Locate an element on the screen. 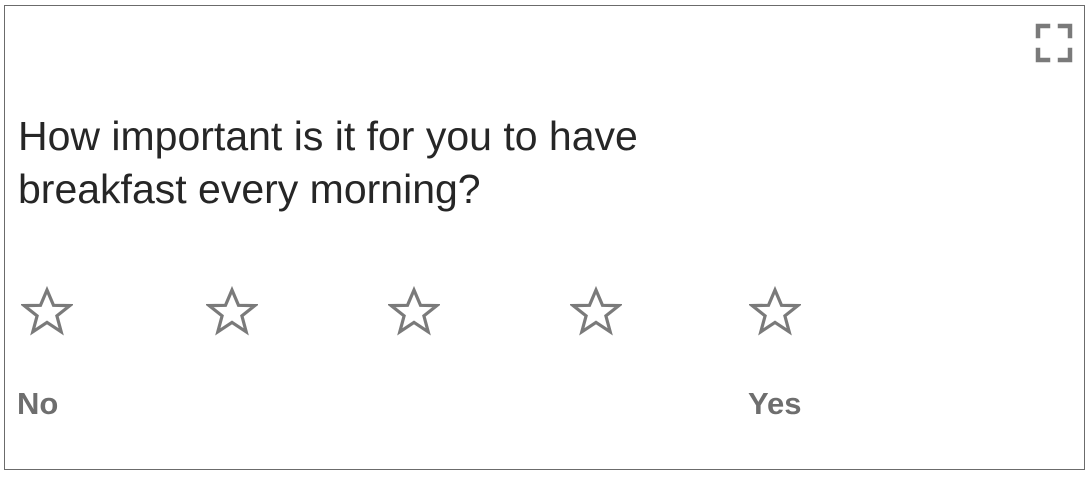 The image size is (1092, 478). fullscreen-expand-icon is located at coordinates (1054, 43).